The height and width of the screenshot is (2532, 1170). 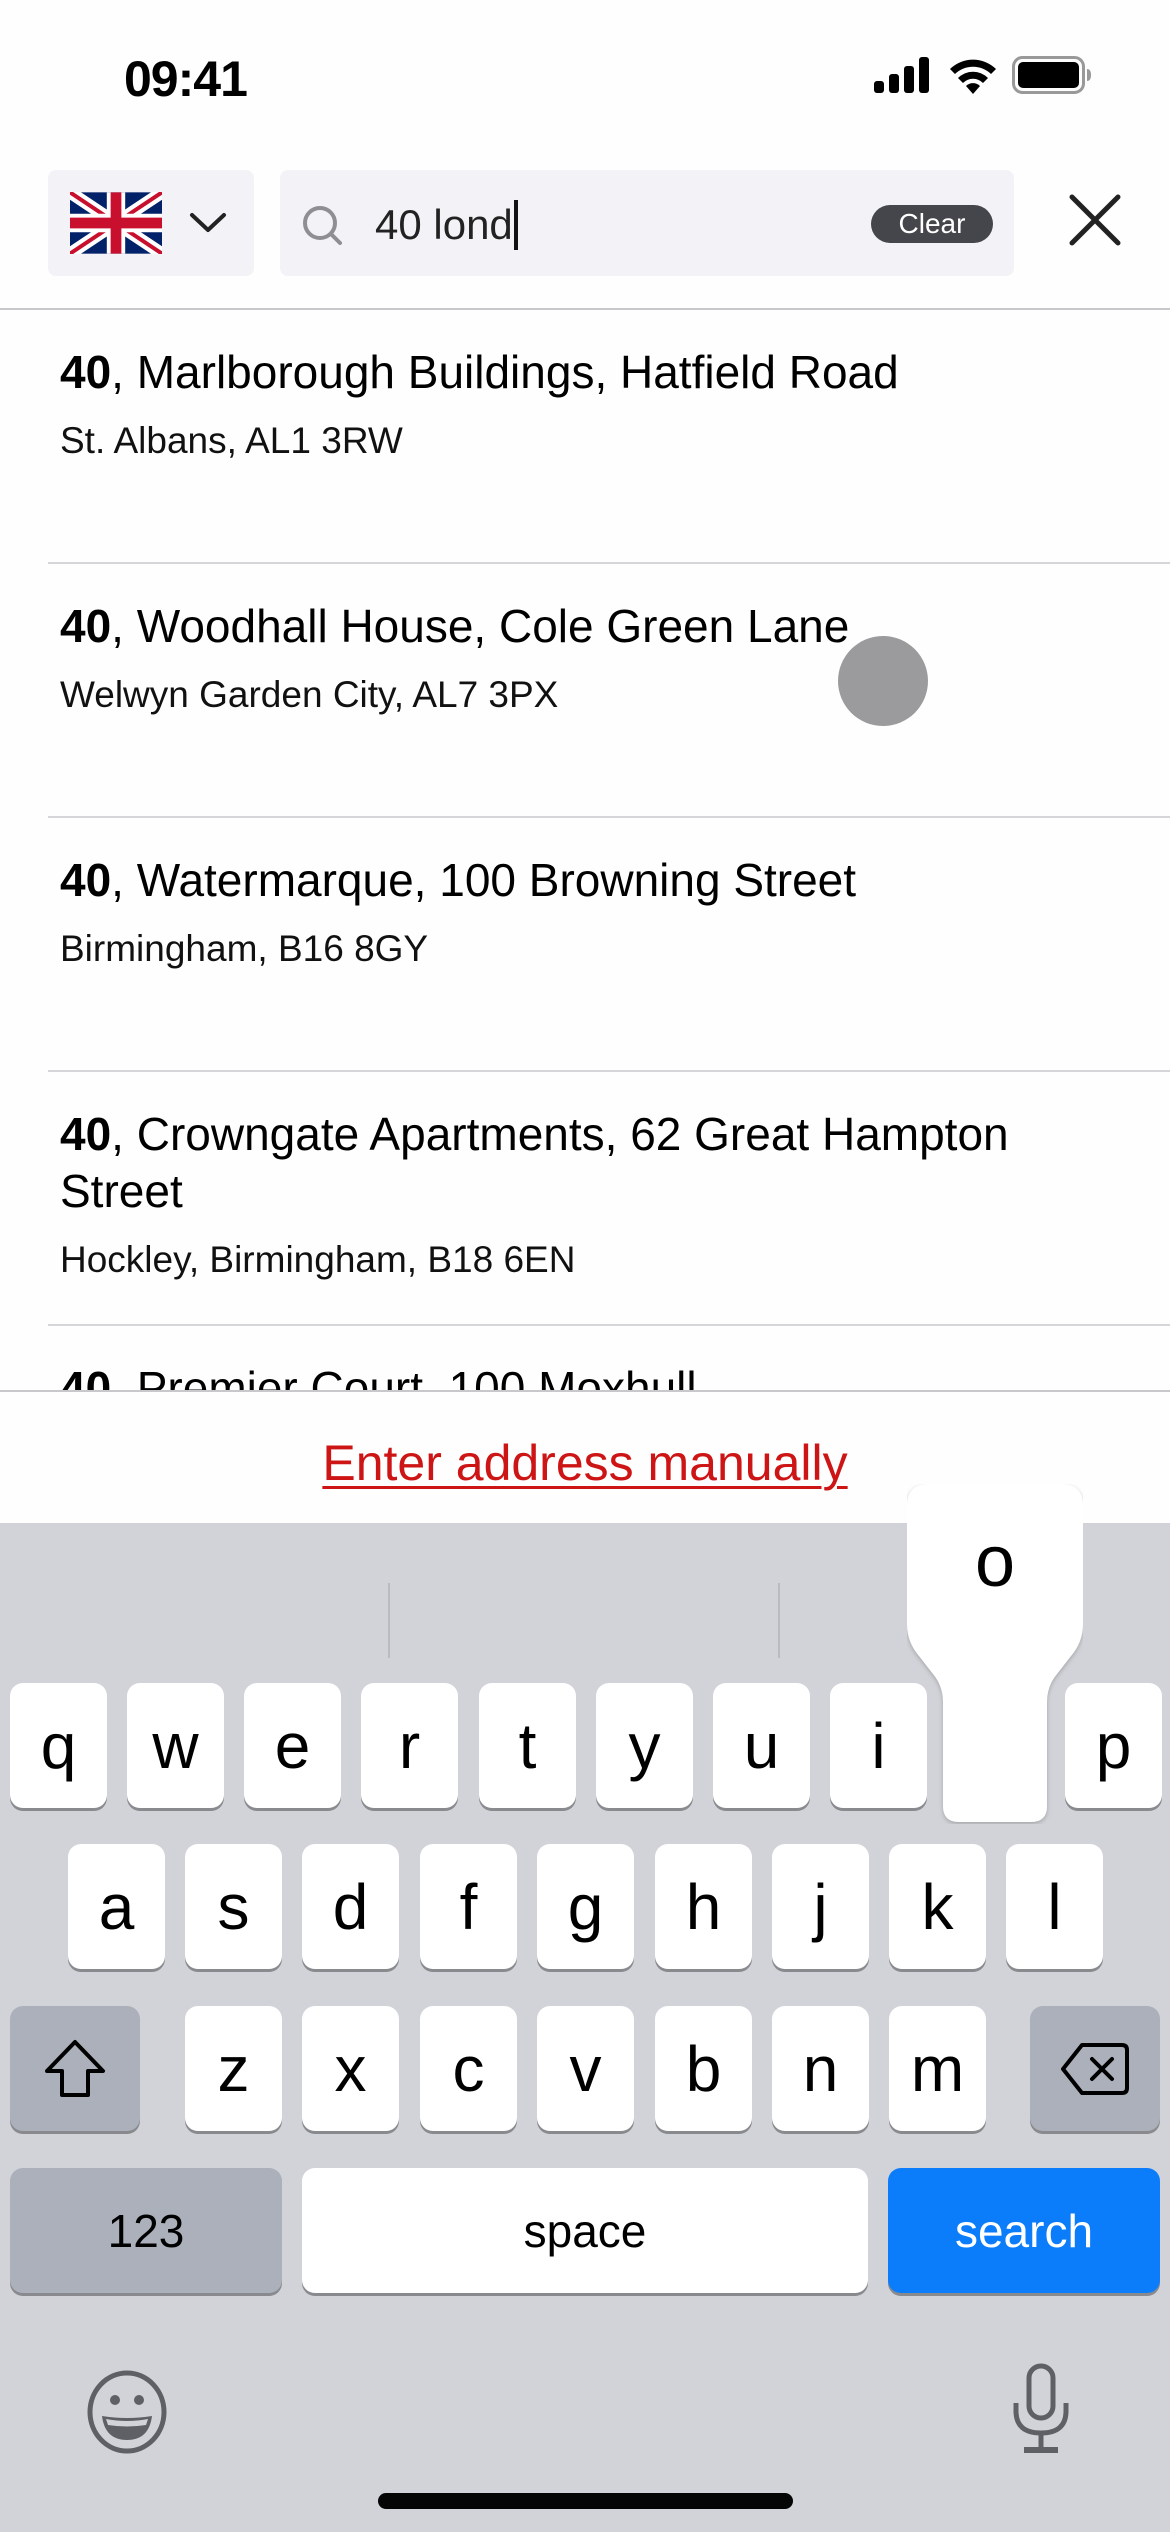 I want to click on key-g: g, so click(x=585, y=1906).